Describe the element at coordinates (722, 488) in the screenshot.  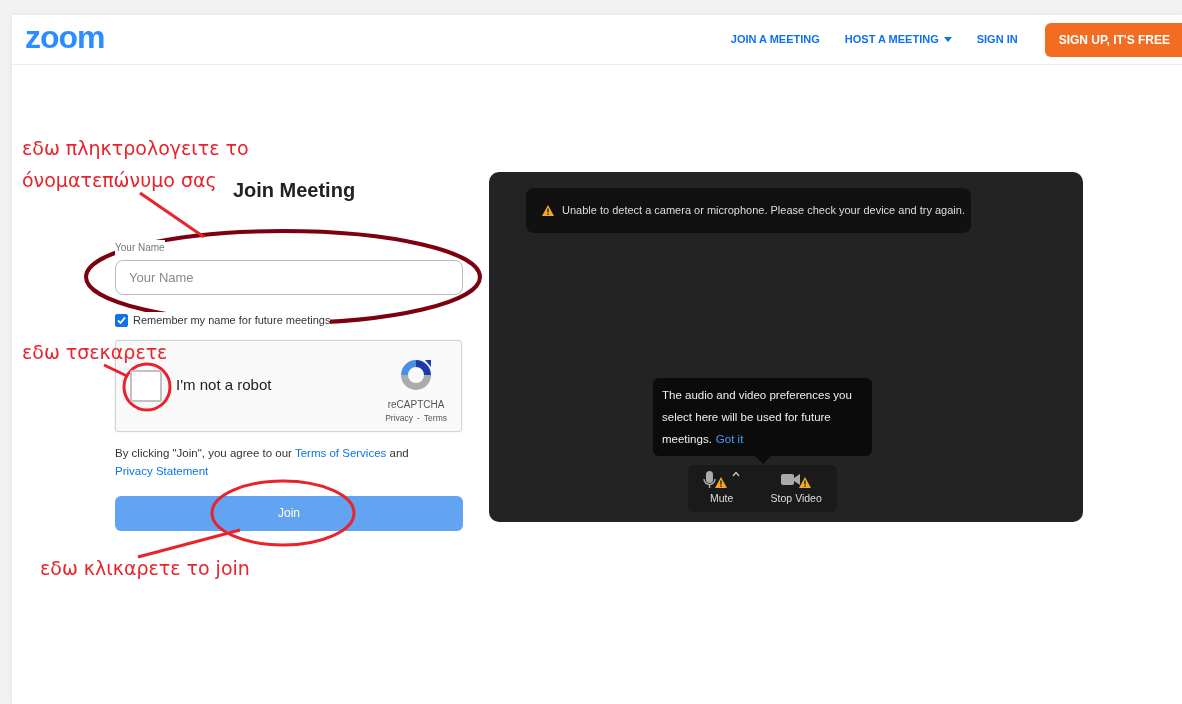
I see `mute-button: Mute` at that location.